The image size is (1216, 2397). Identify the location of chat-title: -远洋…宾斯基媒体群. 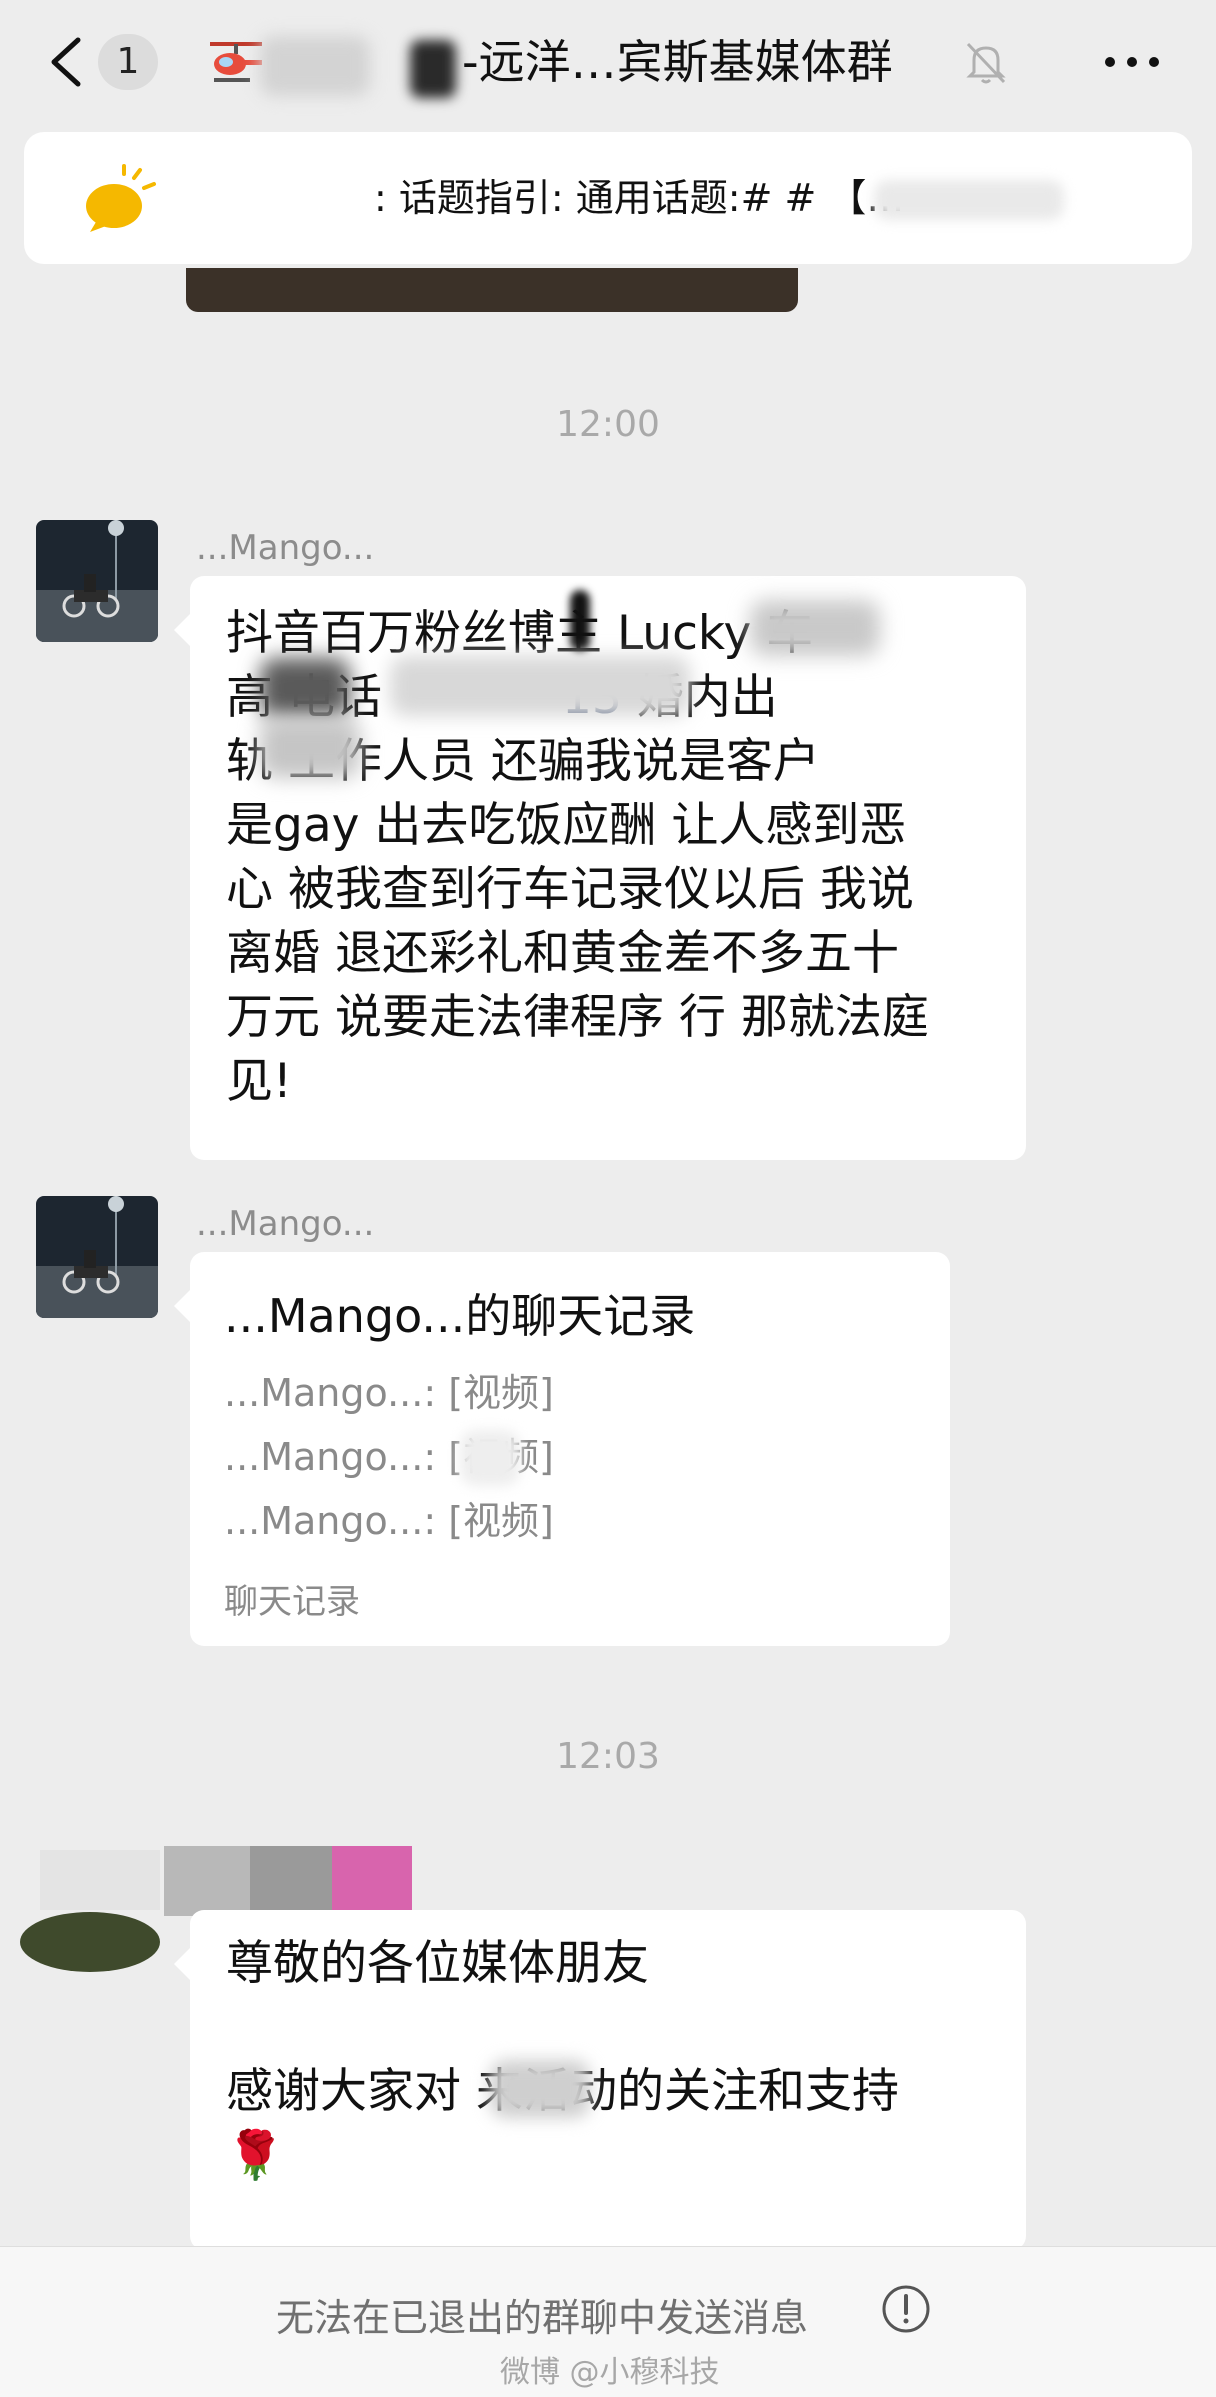
(677, 62).